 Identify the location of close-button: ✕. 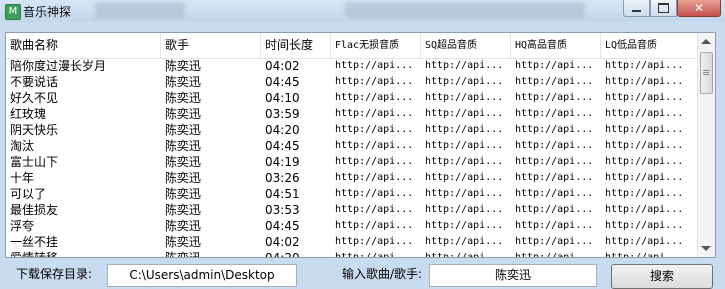
(699, 8).